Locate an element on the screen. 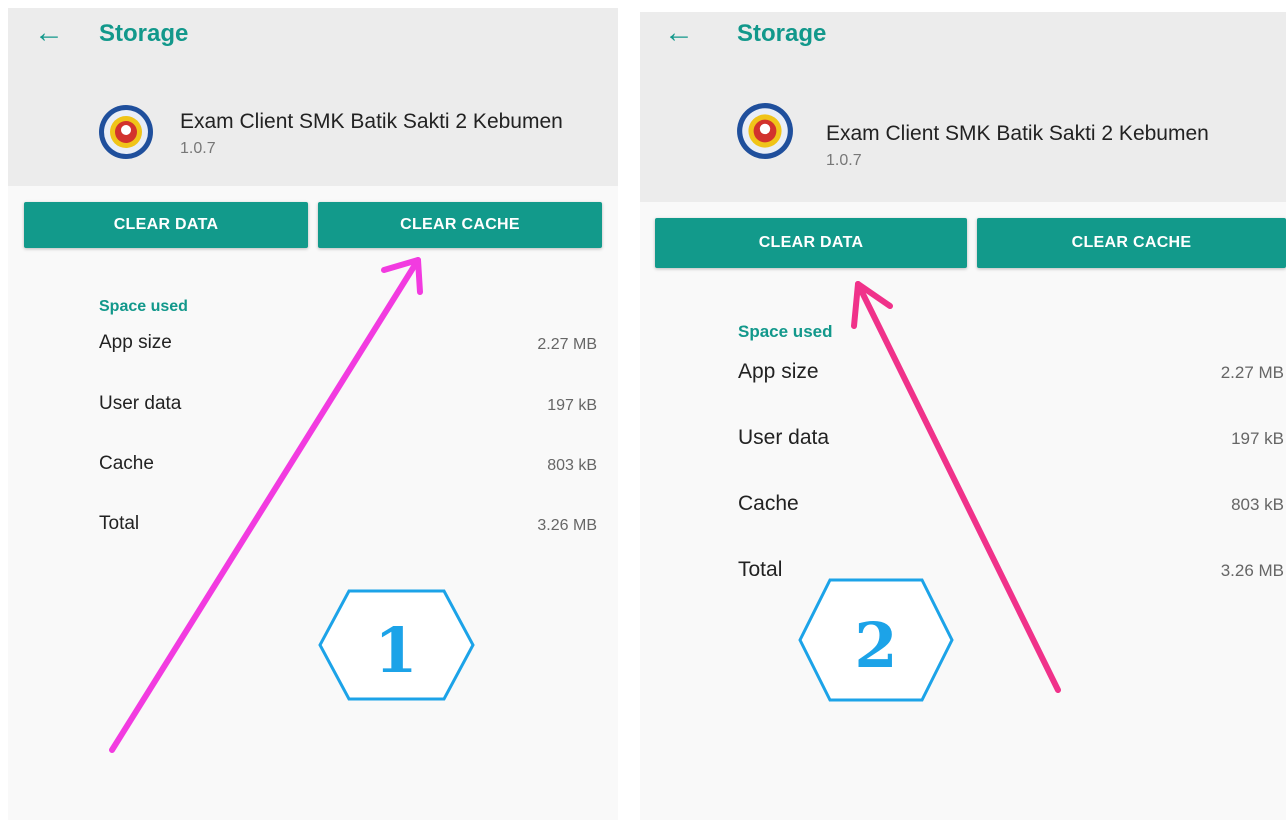 This screenshot has width=1286, height=822. step-number-1: 1 is located at coordinates (395, 650).